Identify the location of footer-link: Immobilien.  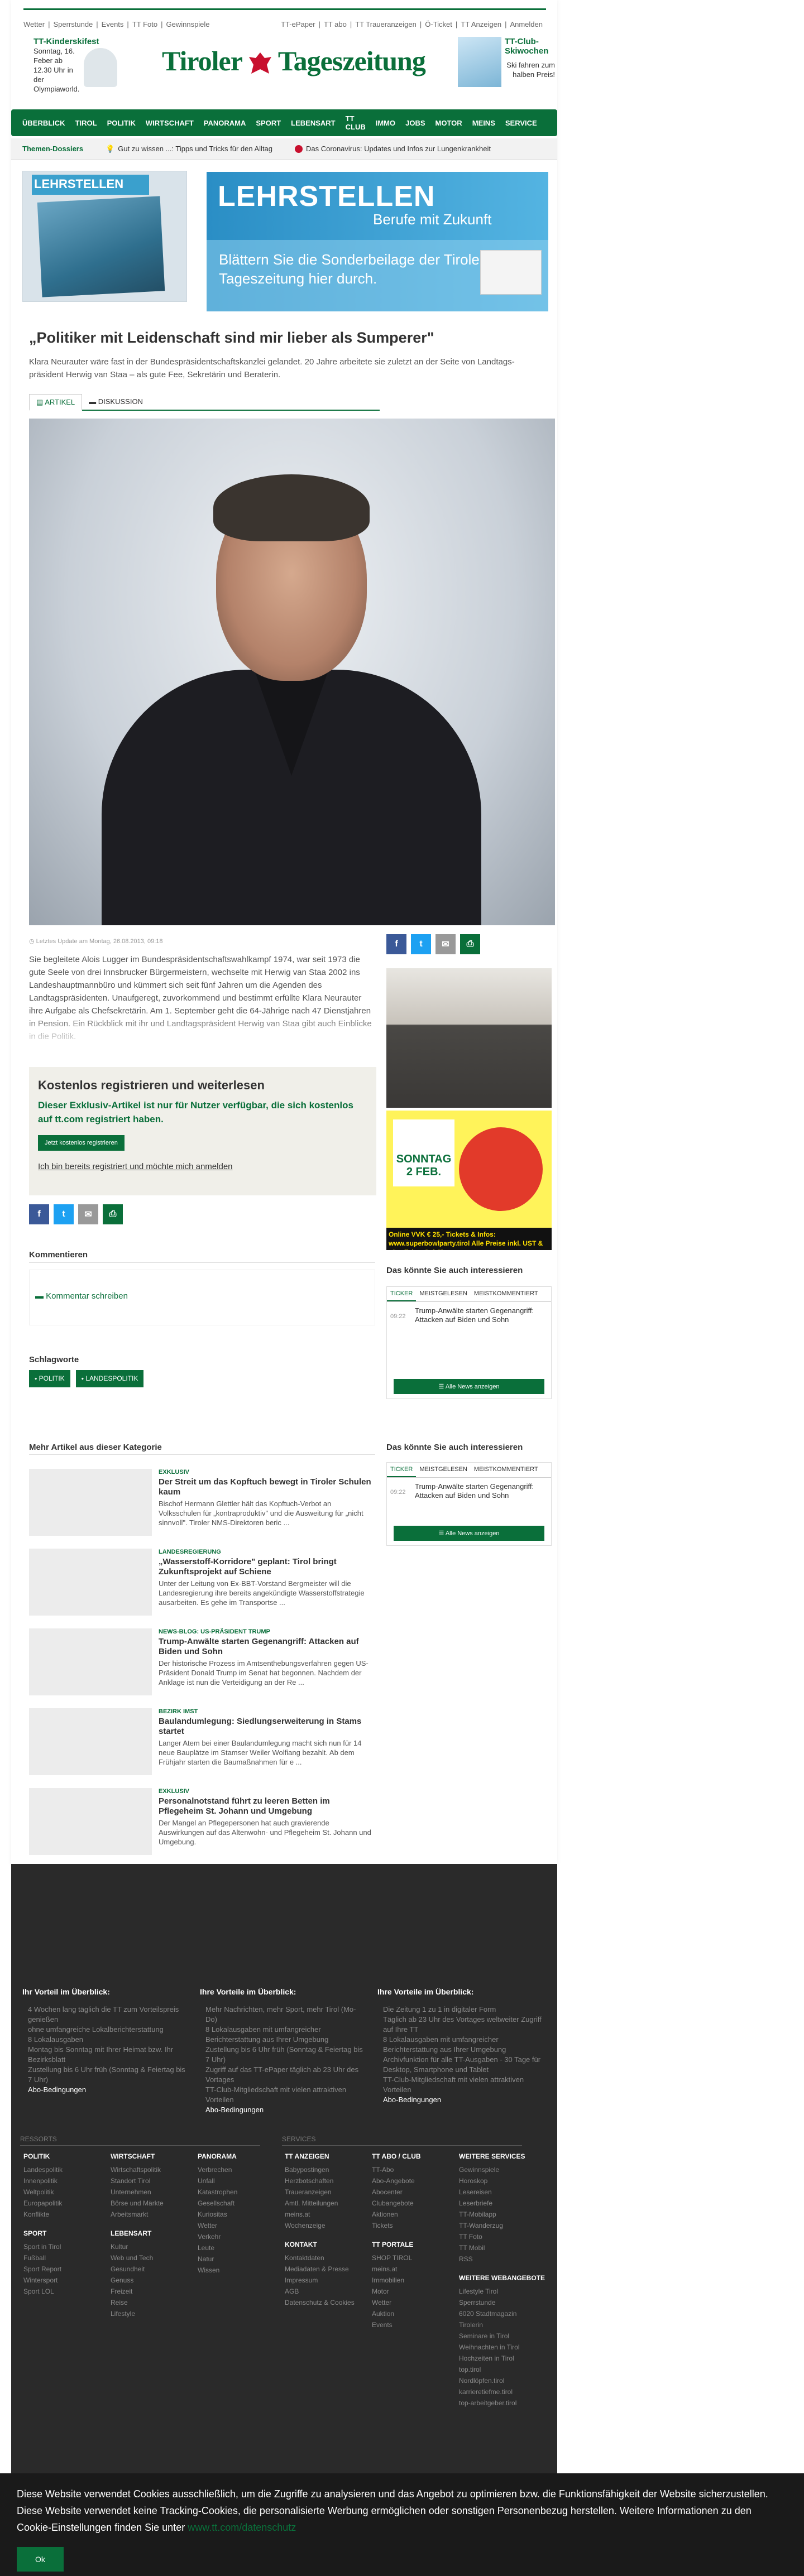
(396, 2280).